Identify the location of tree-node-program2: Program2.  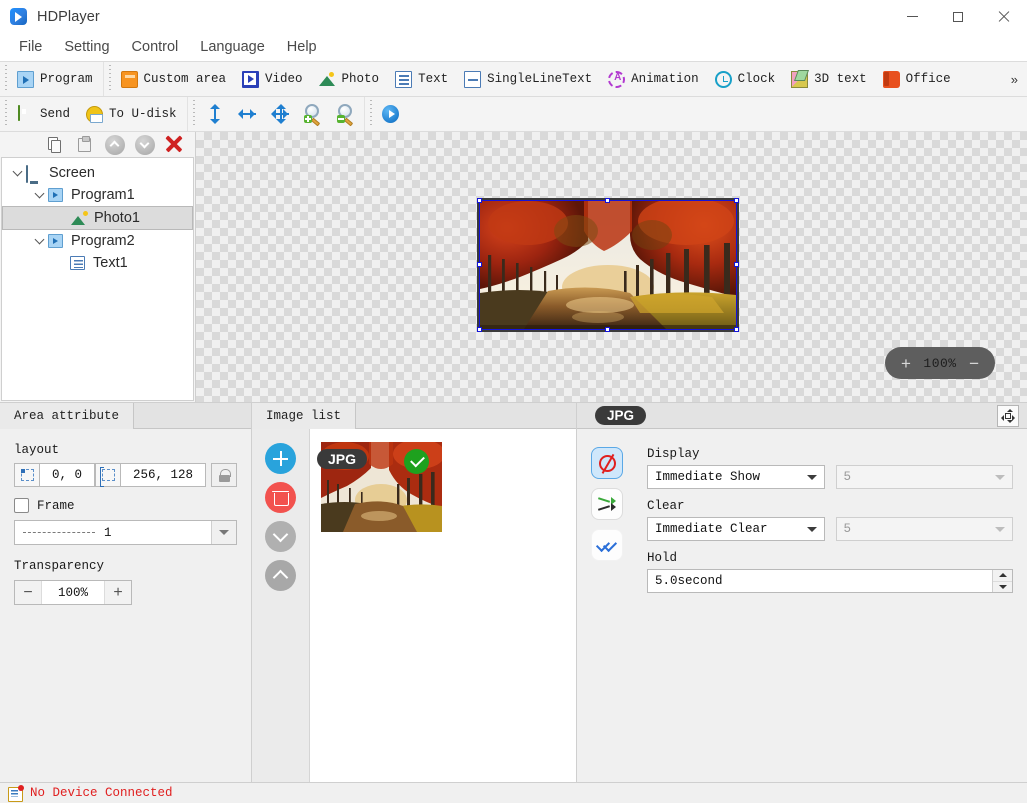
(97, 241).